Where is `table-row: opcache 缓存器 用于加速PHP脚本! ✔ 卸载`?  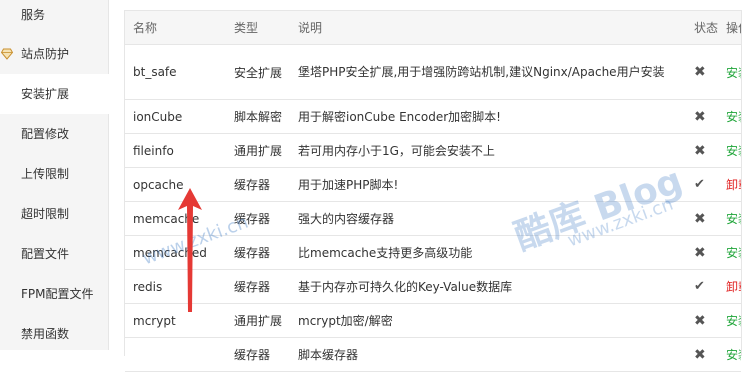 table-row: opcache 缓存器 用于加速PHP脚本! ✔ 卸载 is located at coordinates (433, 184).